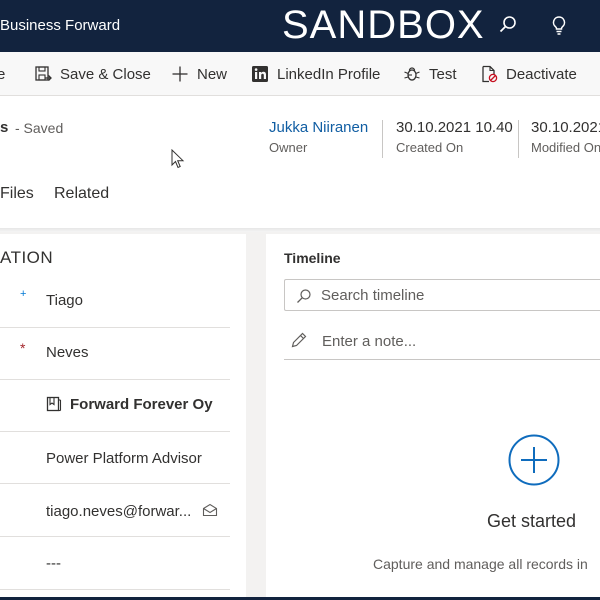  Describe the element at coordinates (454, 137) in the screenshot. I see `created-on-field: 30.10.2021 10.40 Created On` at that location.